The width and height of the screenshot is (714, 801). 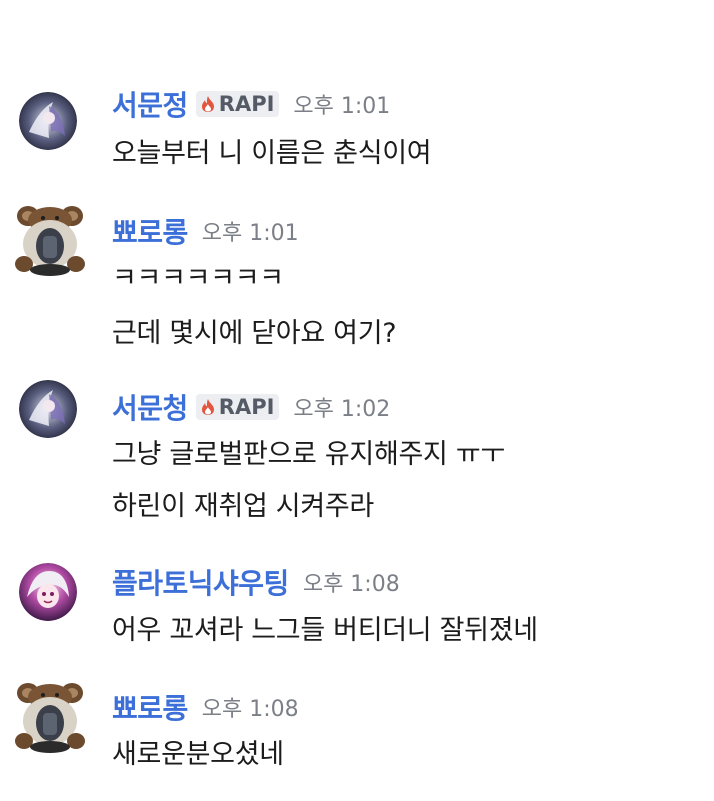 What do you see at coordinates (150, 104) in the screenshot?
I see `username: 서문정` at bounding box center [150, 104].